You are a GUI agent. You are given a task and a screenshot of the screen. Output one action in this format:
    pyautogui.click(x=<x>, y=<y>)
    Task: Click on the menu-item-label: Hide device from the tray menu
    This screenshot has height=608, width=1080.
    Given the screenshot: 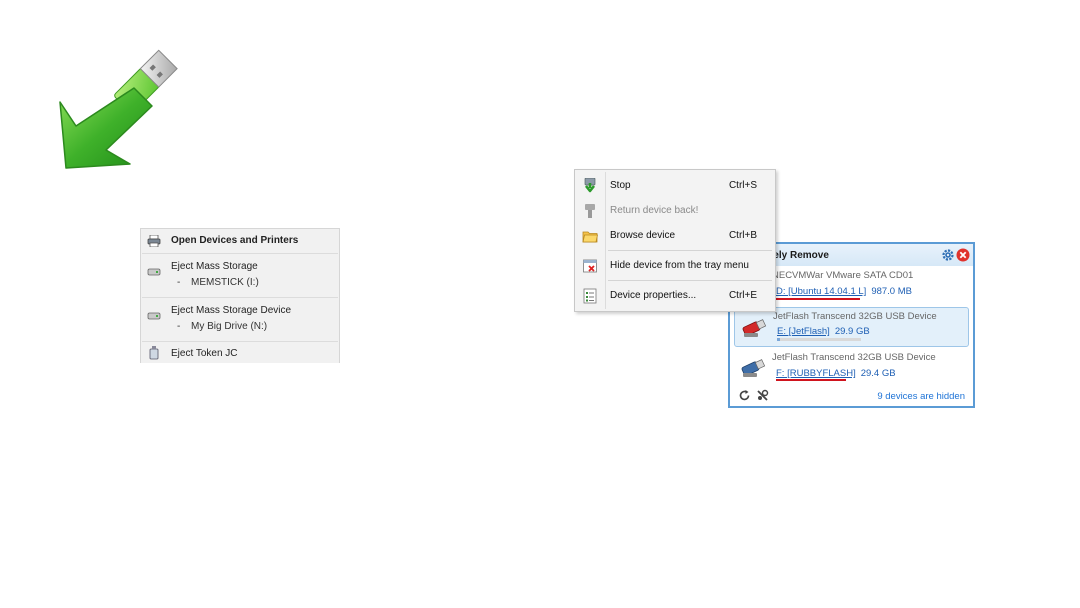 What is the action you would take?
    pyautogui.click(x=679, y=265)
    